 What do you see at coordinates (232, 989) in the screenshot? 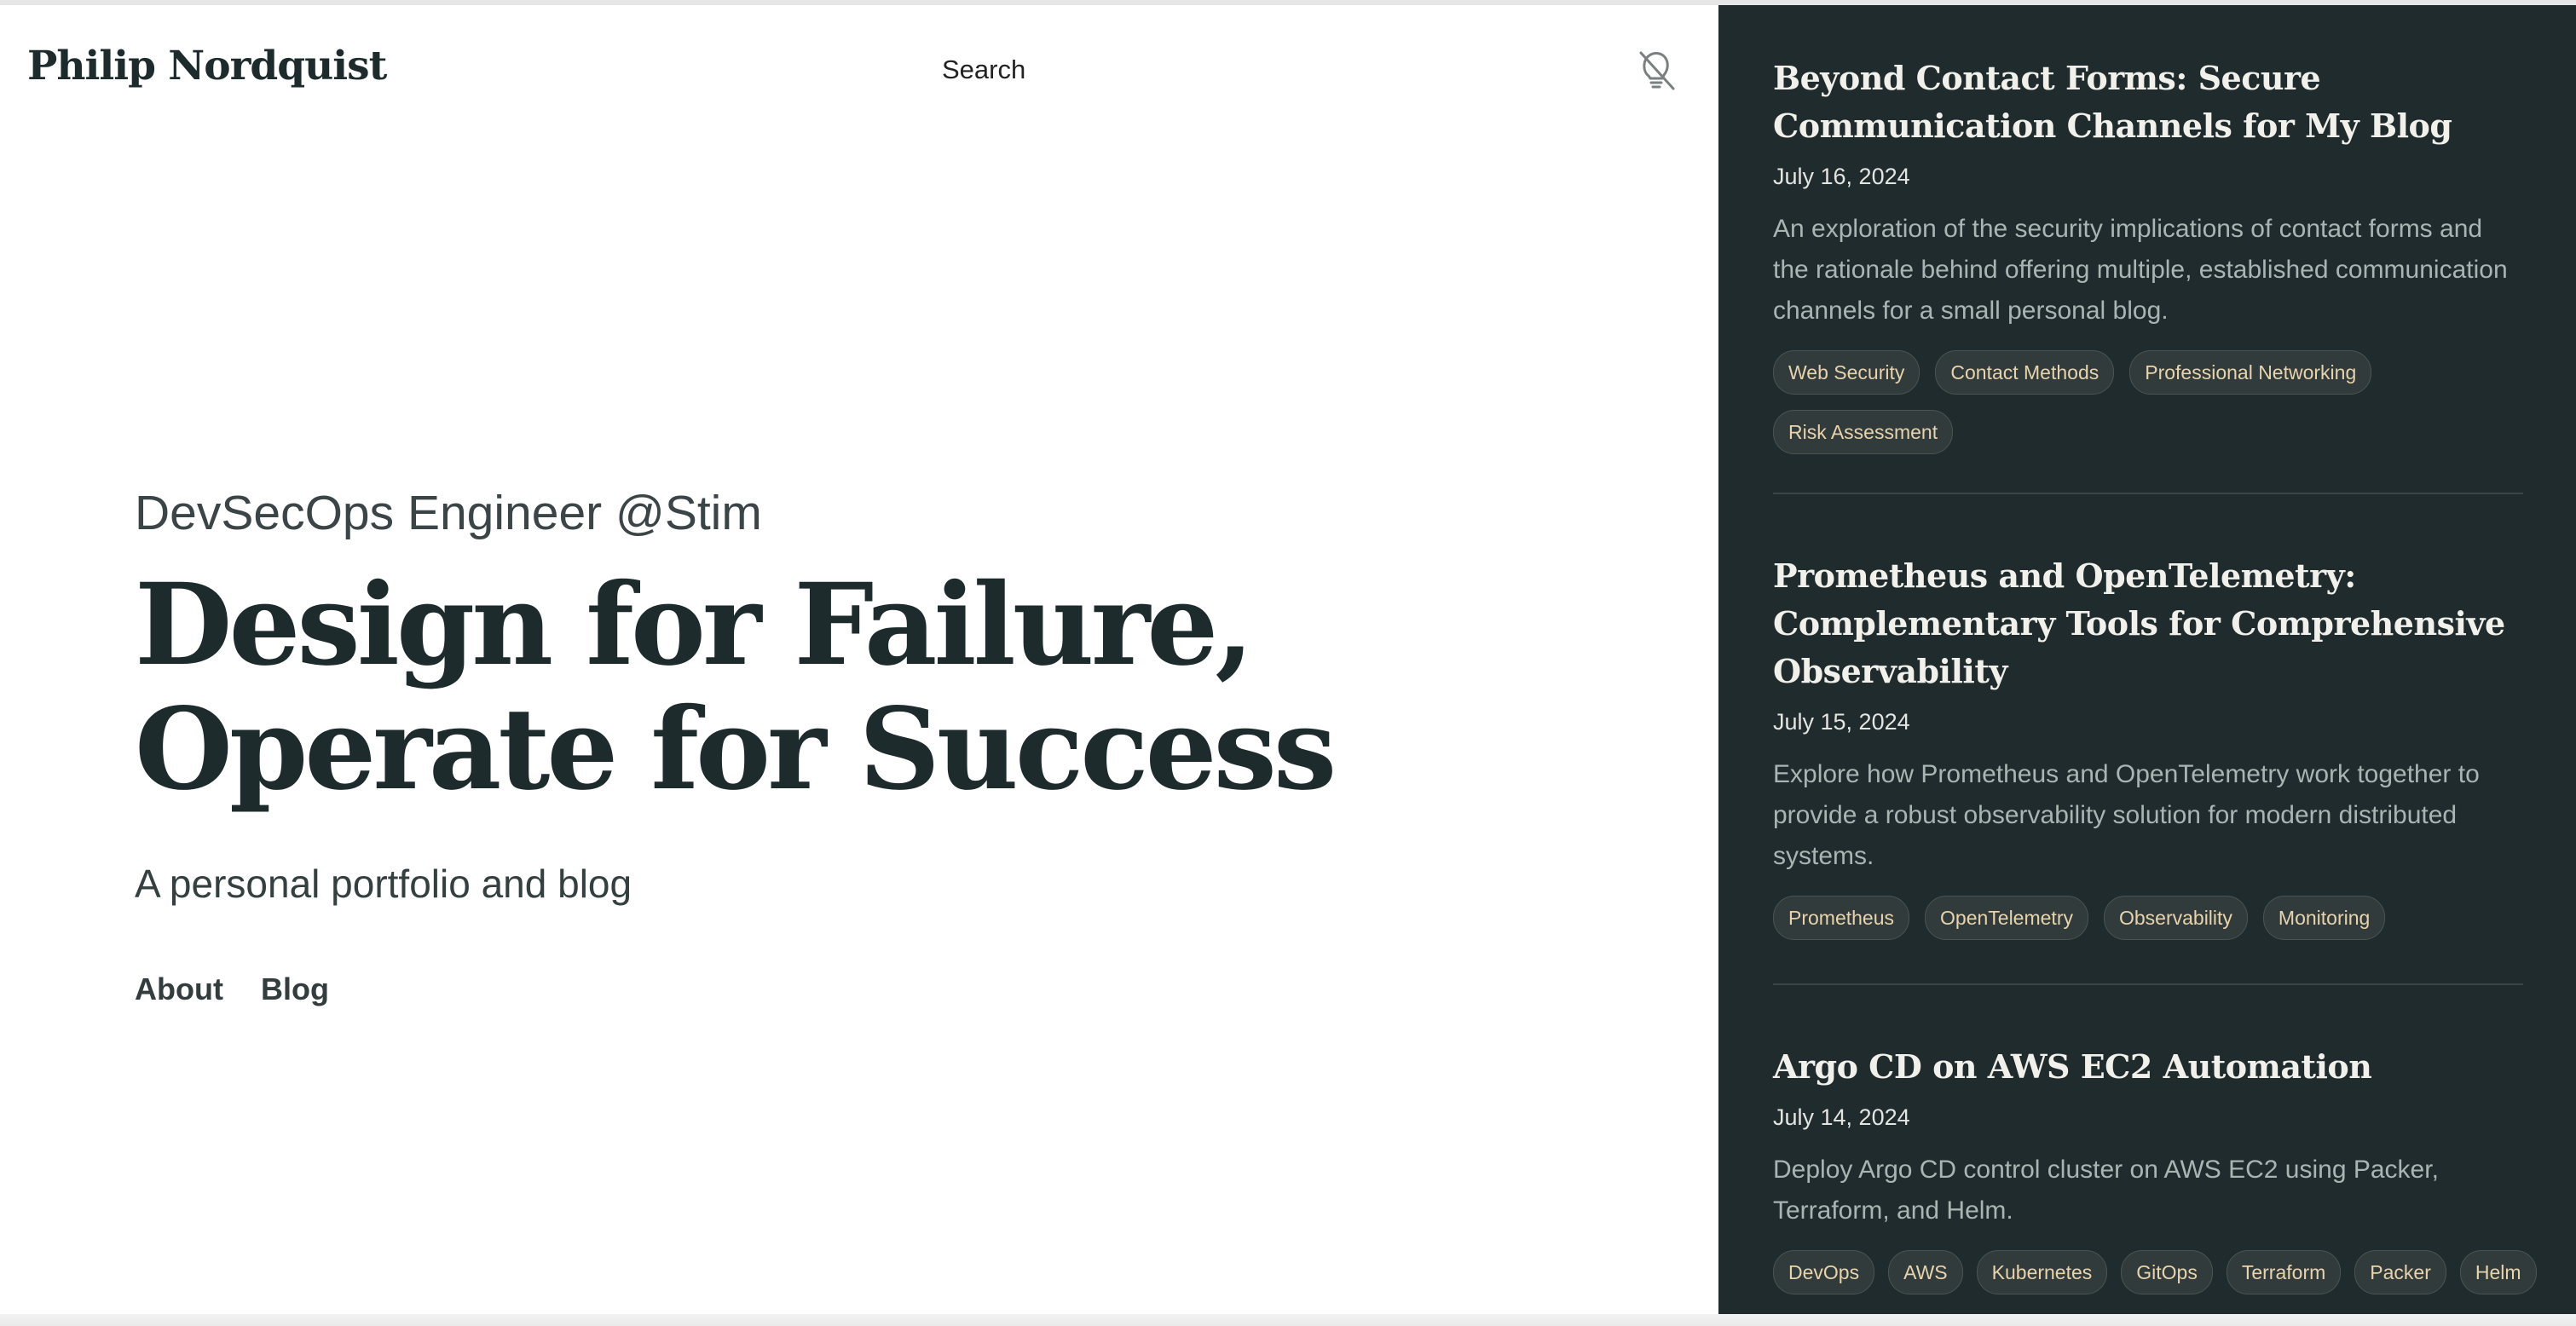
I see `hero-nav: About Blog` at bounding box center [232, 989].